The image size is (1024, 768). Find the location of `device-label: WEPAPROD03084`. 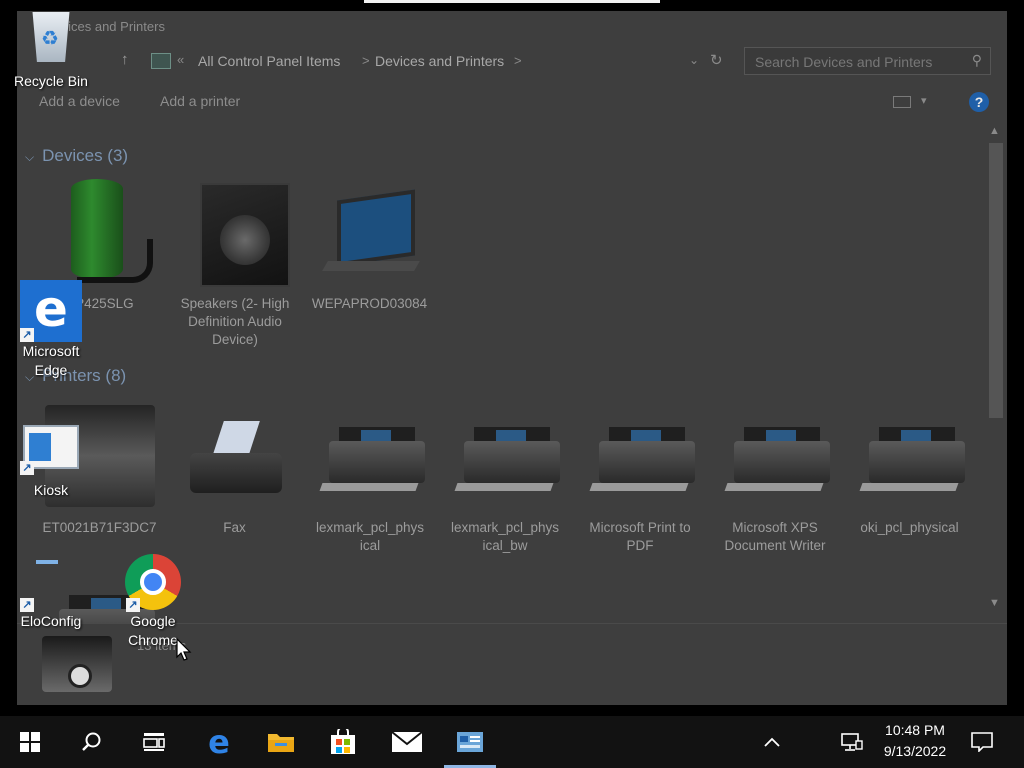

device-label: WEPAPROD03084 is located at coordinates (369, 303).